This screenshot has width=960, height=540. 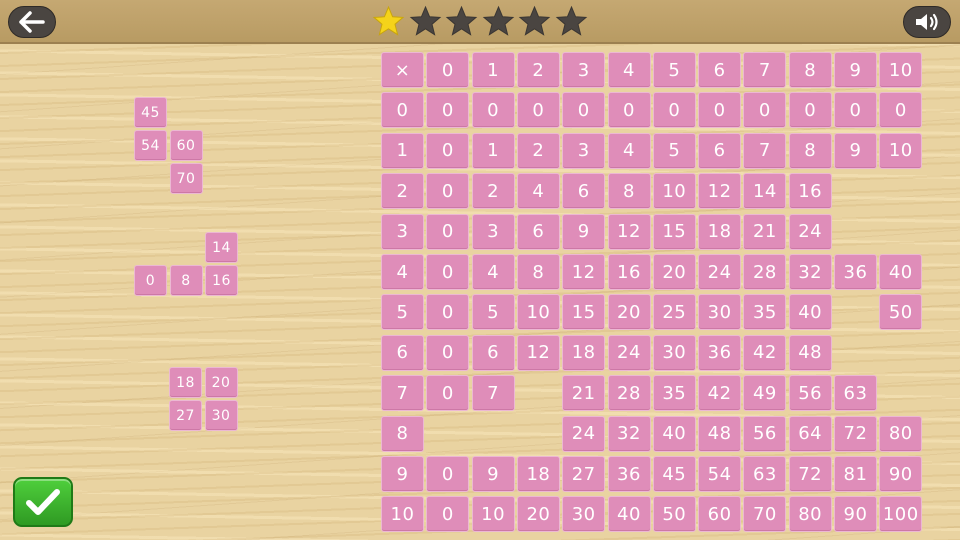 I want to click on column-header-cell: 5, so click(x=674, y=70).